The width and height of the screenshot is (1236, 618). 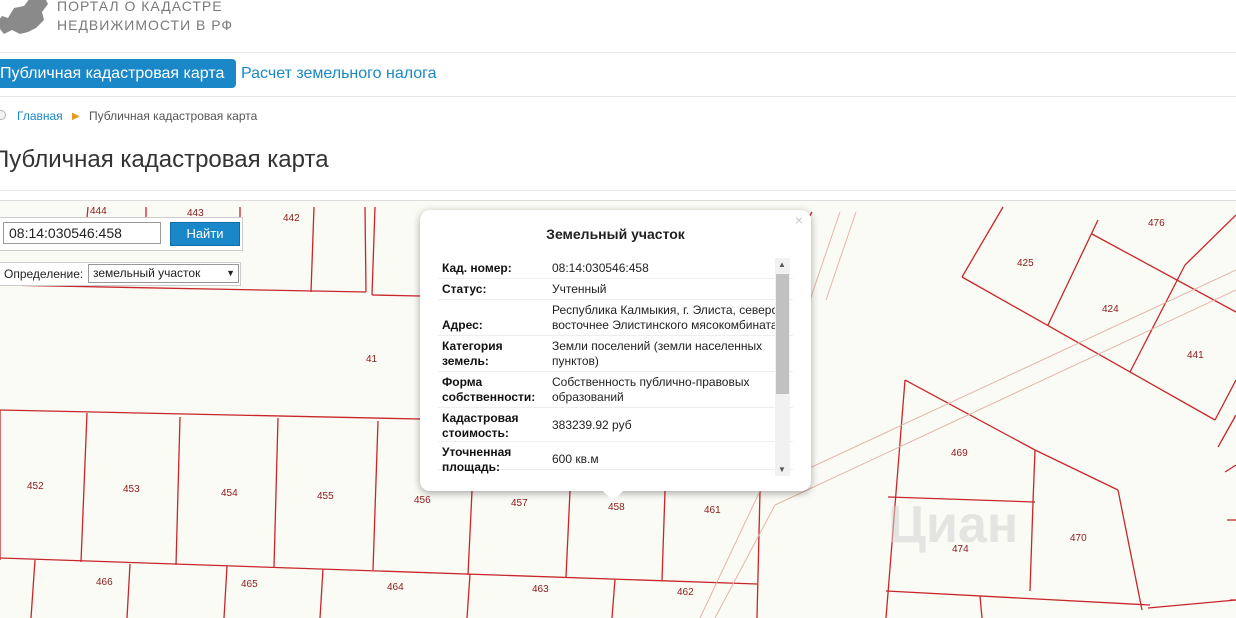 What do you see at coordinates (82, 233) in the screenshot?
I see `cadastral-number-input: 08:14:030546:458` at bounding box center [82, 233].